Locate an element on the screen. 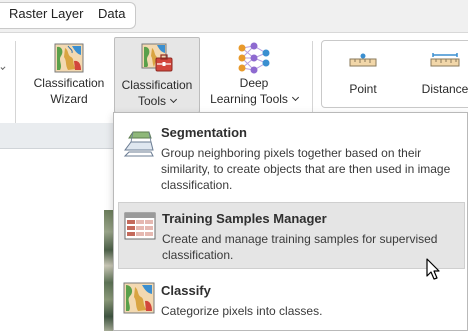  classification-wizard-button: Classification Wizard is located at coordinates (69, 75).